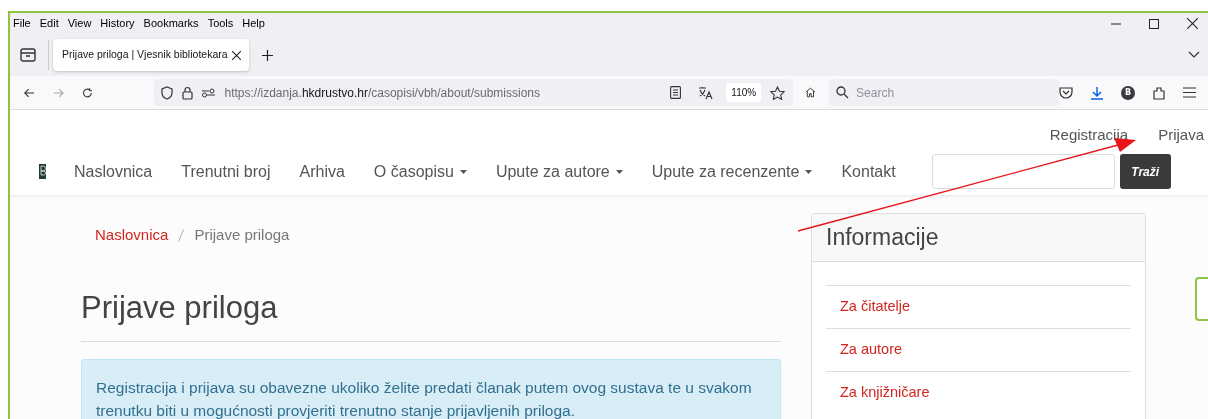 This screenshot has width=1208, height=419. What do you see at coordinates (28, 55) in the screenshot?
I see `tab-list-icon` at bounding box center [28, 55].